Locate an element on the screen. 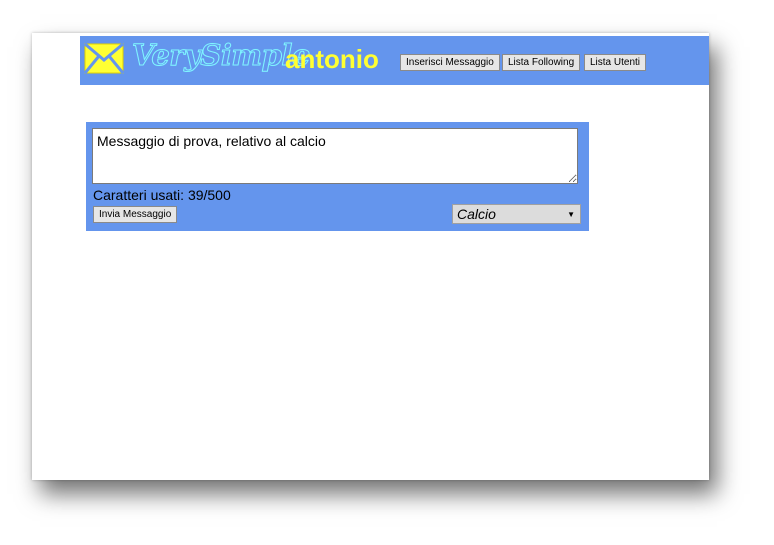  send-message-button: Invia Messaggio is located at coordinates (135, 214).